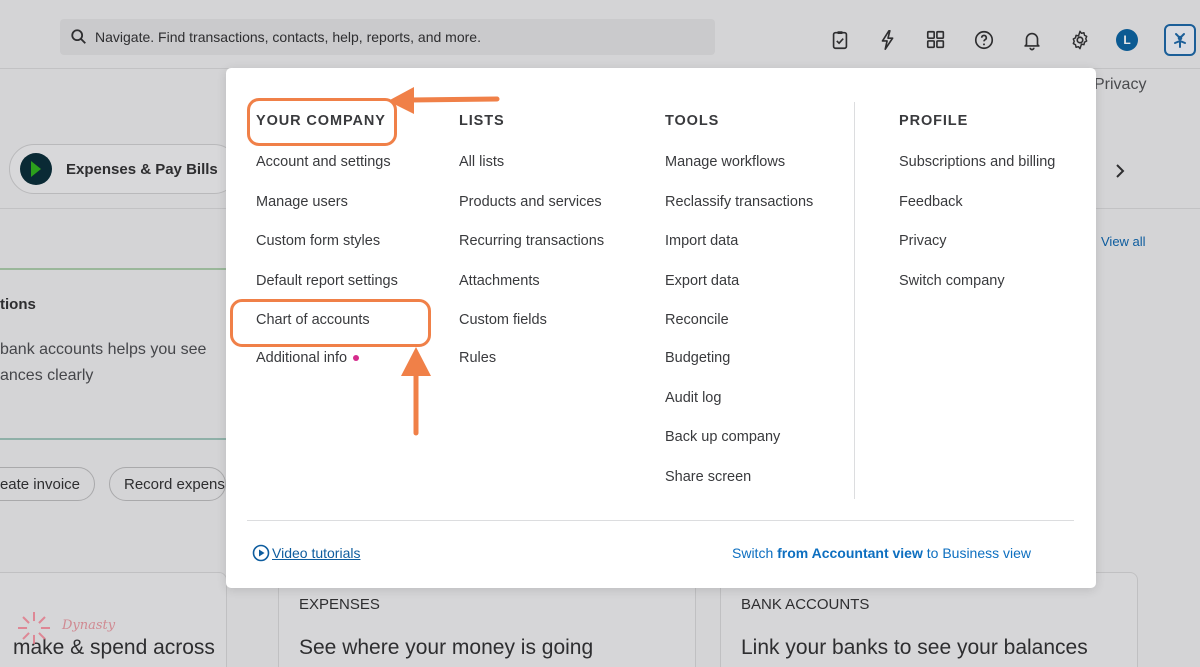  What do you see at coordinates (316, 553) in the screenshot?
I see `video-tutorials-label: Video tutorials` at bounding box center [316, 553].